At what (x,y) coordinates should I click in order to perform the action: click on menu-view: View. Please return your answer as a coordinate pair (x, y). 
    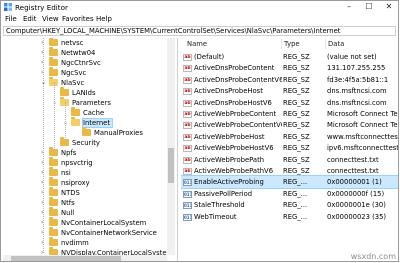
    Looking at the image, I should click on (50, 19).